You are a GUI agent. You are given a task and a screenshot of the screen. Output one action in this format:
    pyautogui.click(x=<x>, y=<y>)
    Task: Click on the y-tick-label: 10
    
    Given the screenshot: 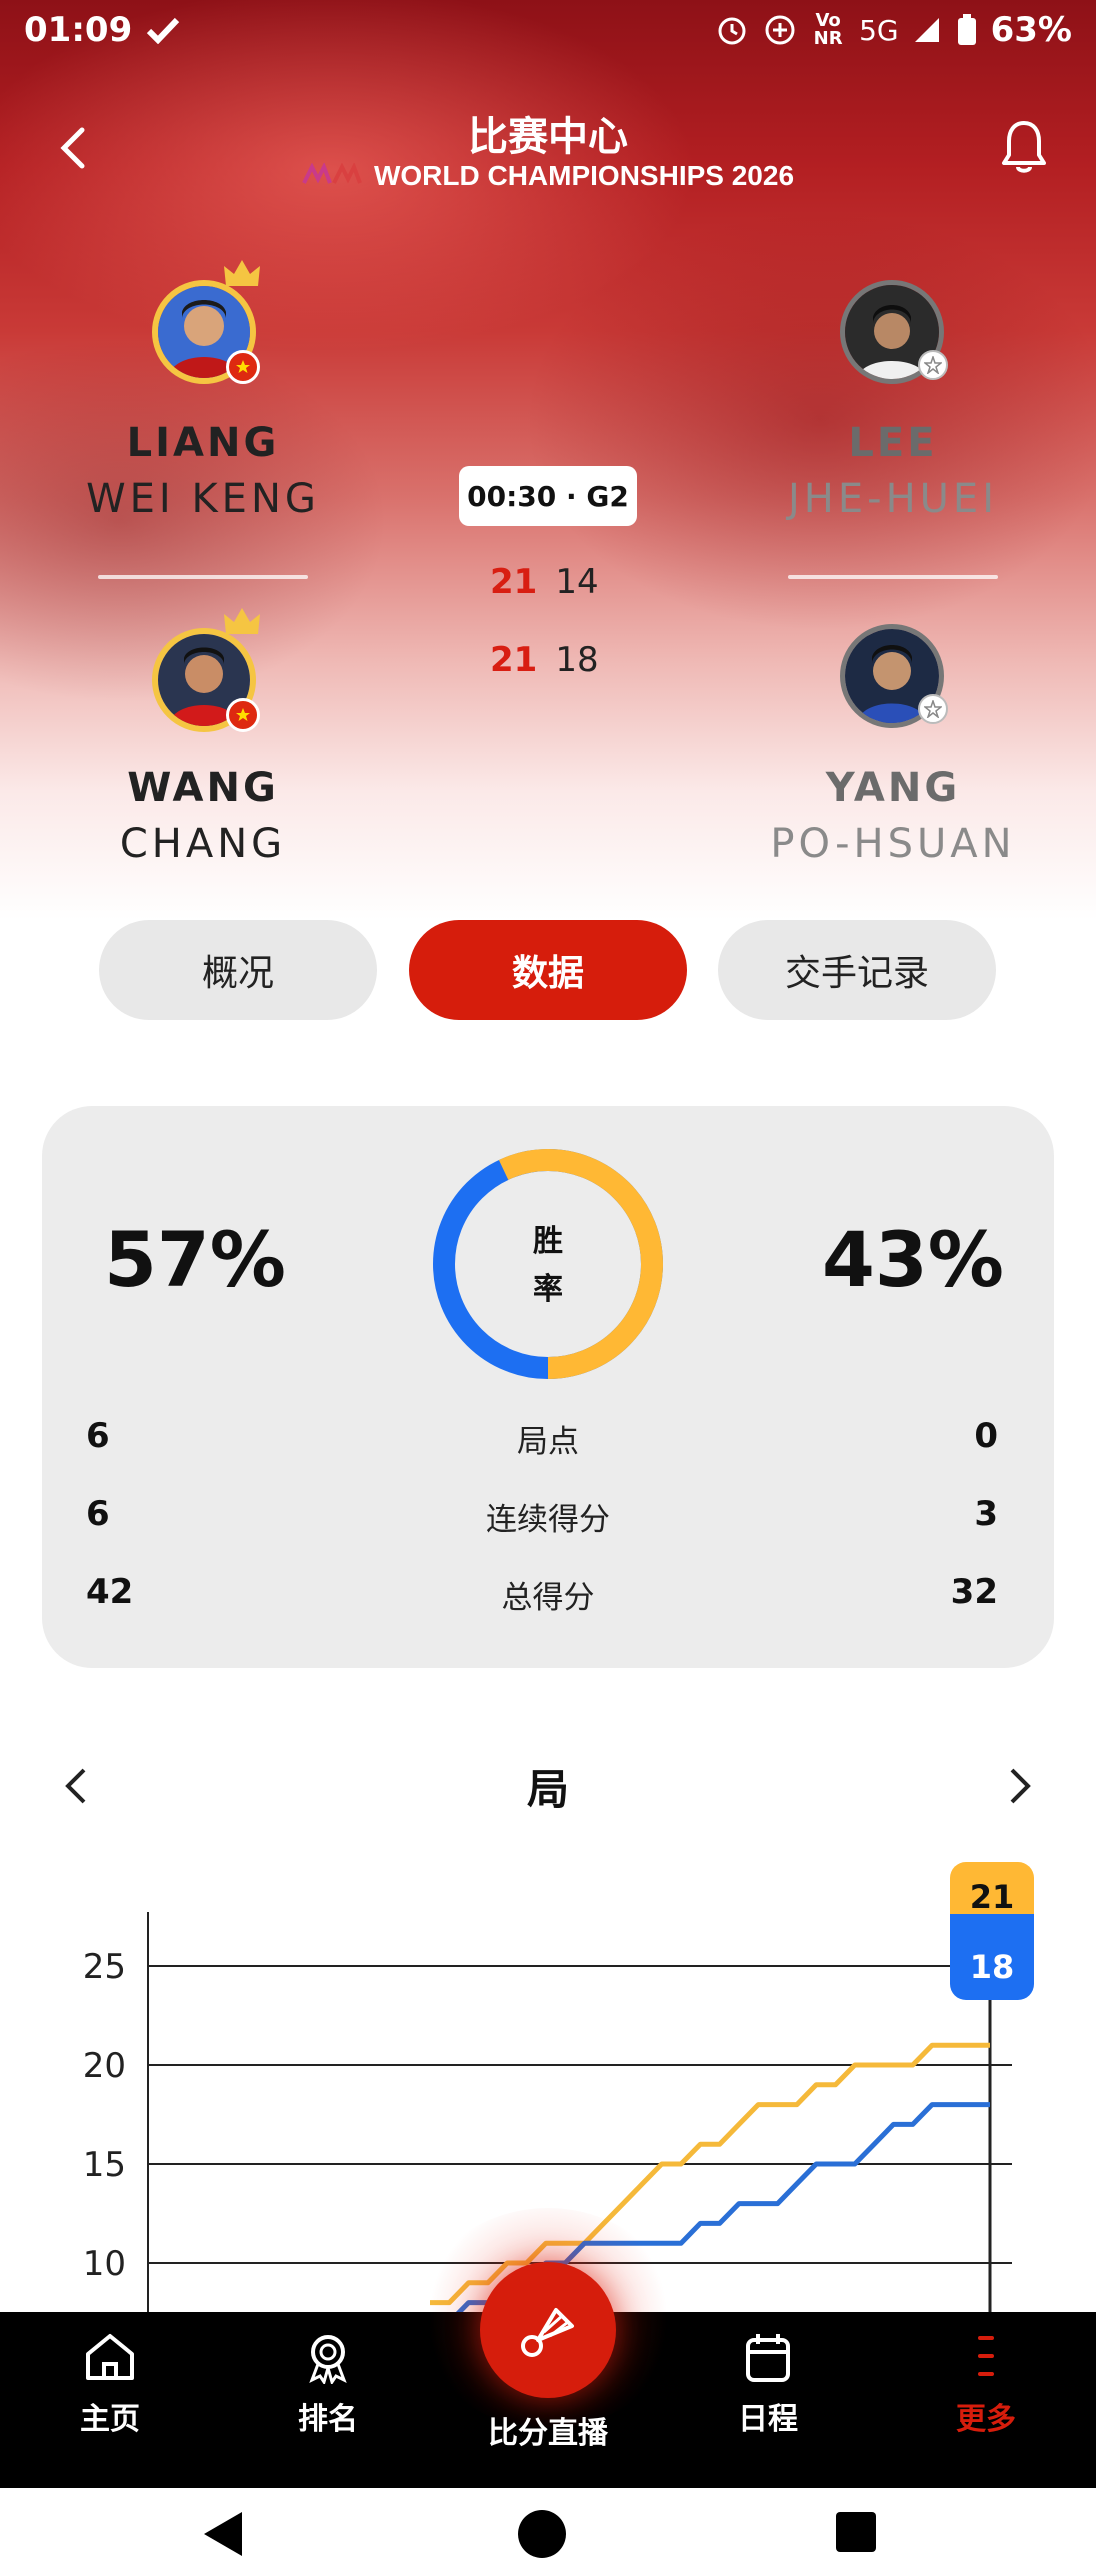 What is the action you would take?
    pyautogui.click(x=104, y=2264)
    